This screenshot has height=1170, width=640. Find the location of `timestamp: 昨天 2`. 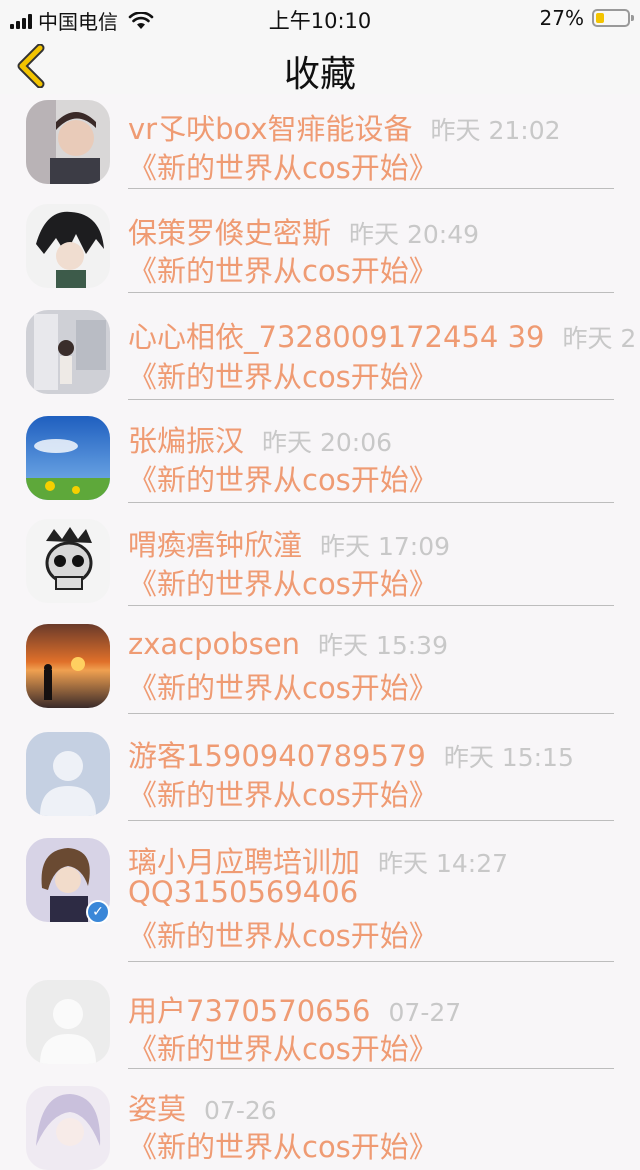

timestamp: 昨天 2 is located at coordinates (599, 338).